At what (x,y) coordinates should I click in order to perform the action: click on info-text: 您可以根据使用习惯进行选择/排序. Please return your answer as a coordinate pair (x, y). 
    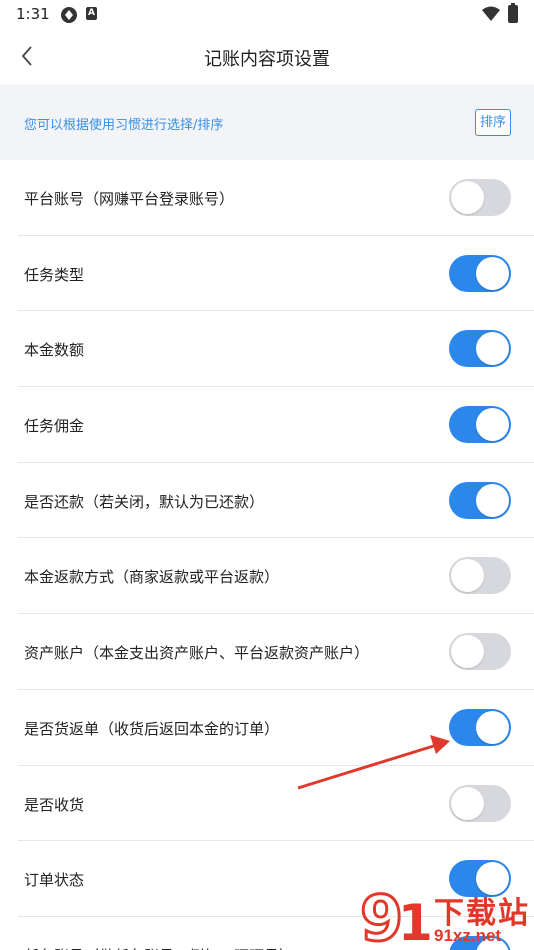
    Looking at the image, I should click on (124, 125).